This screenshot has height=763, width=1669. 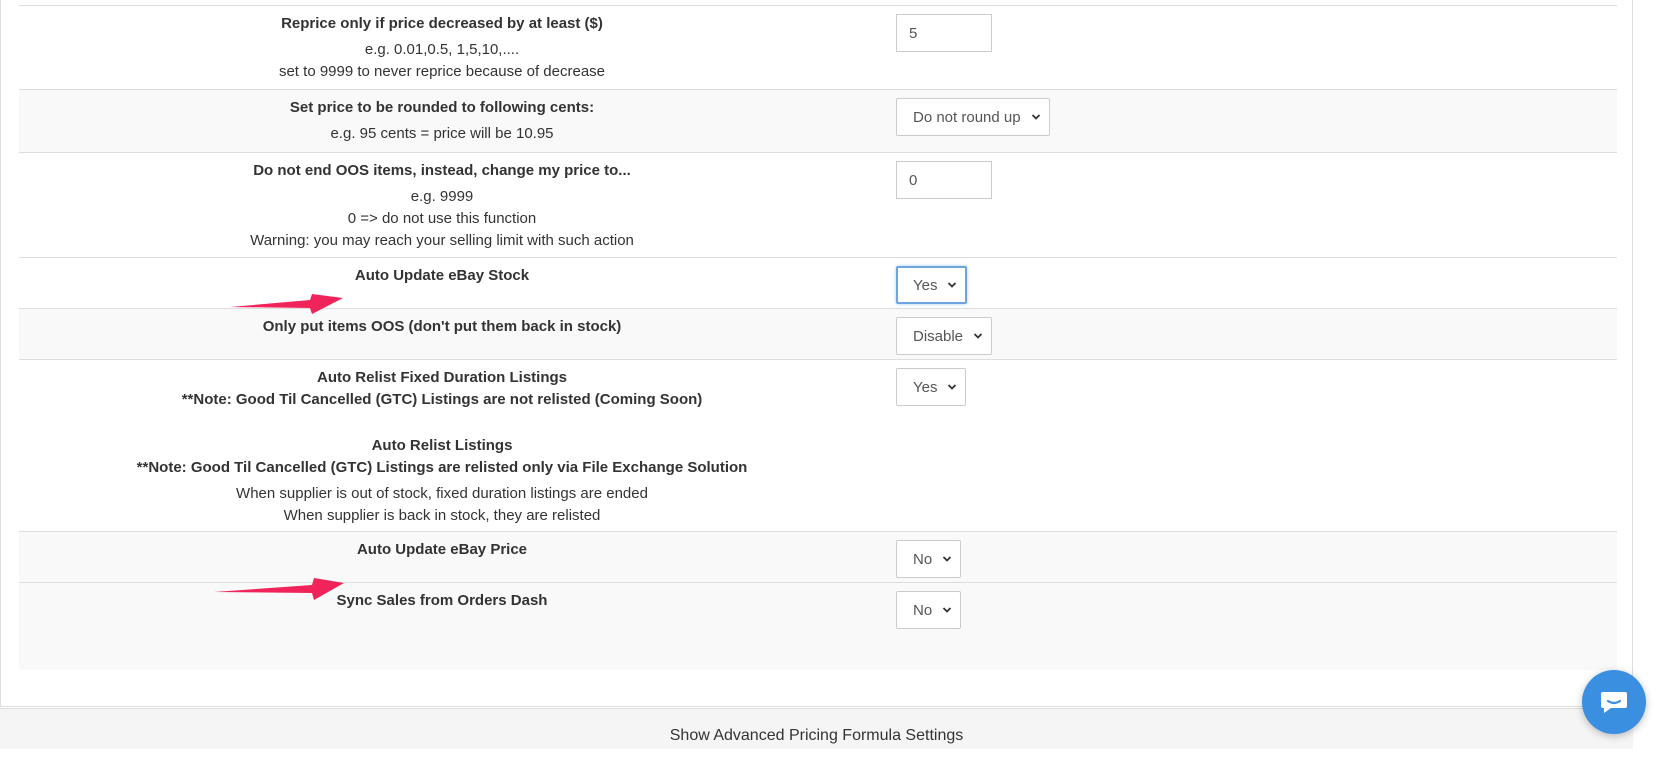 I want to click on auto-update-price-value: No, so click(x=923, y=559).